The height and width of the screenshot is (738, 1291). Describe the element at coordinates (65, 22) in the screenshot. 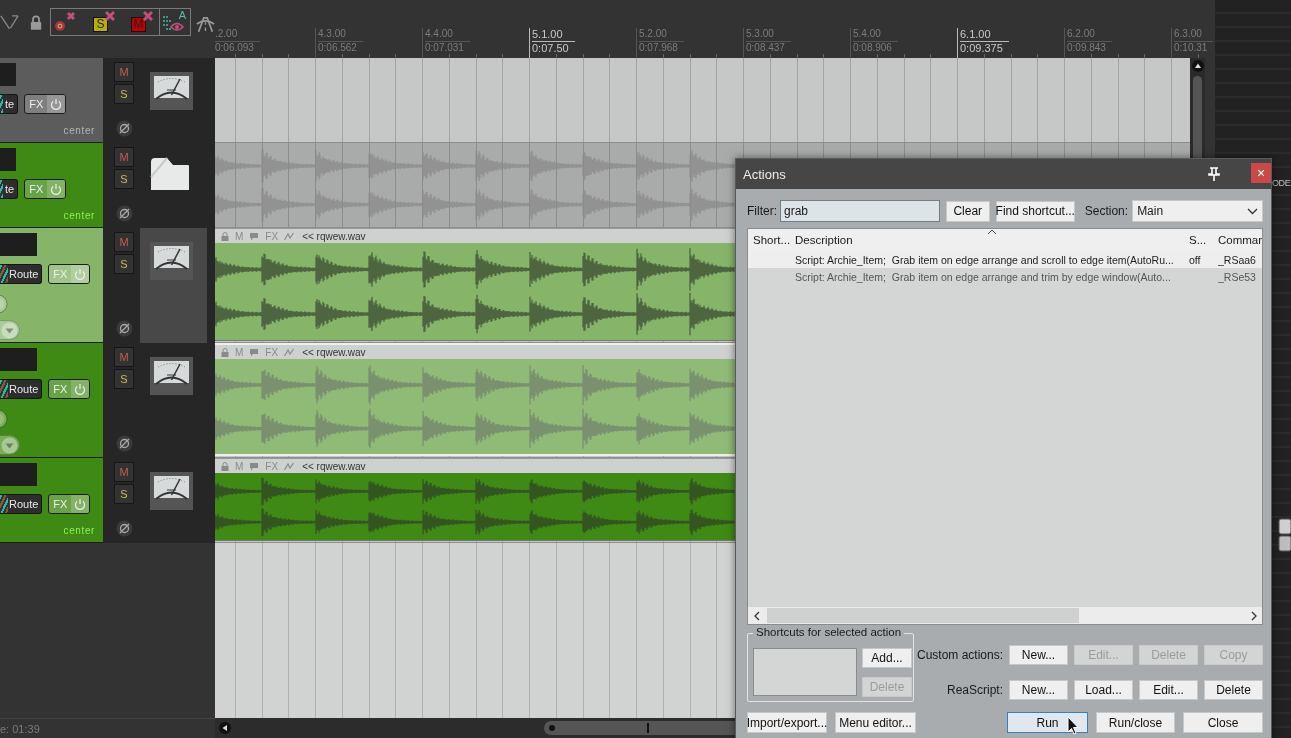

I see `record-arm-clear-icon` at that location.